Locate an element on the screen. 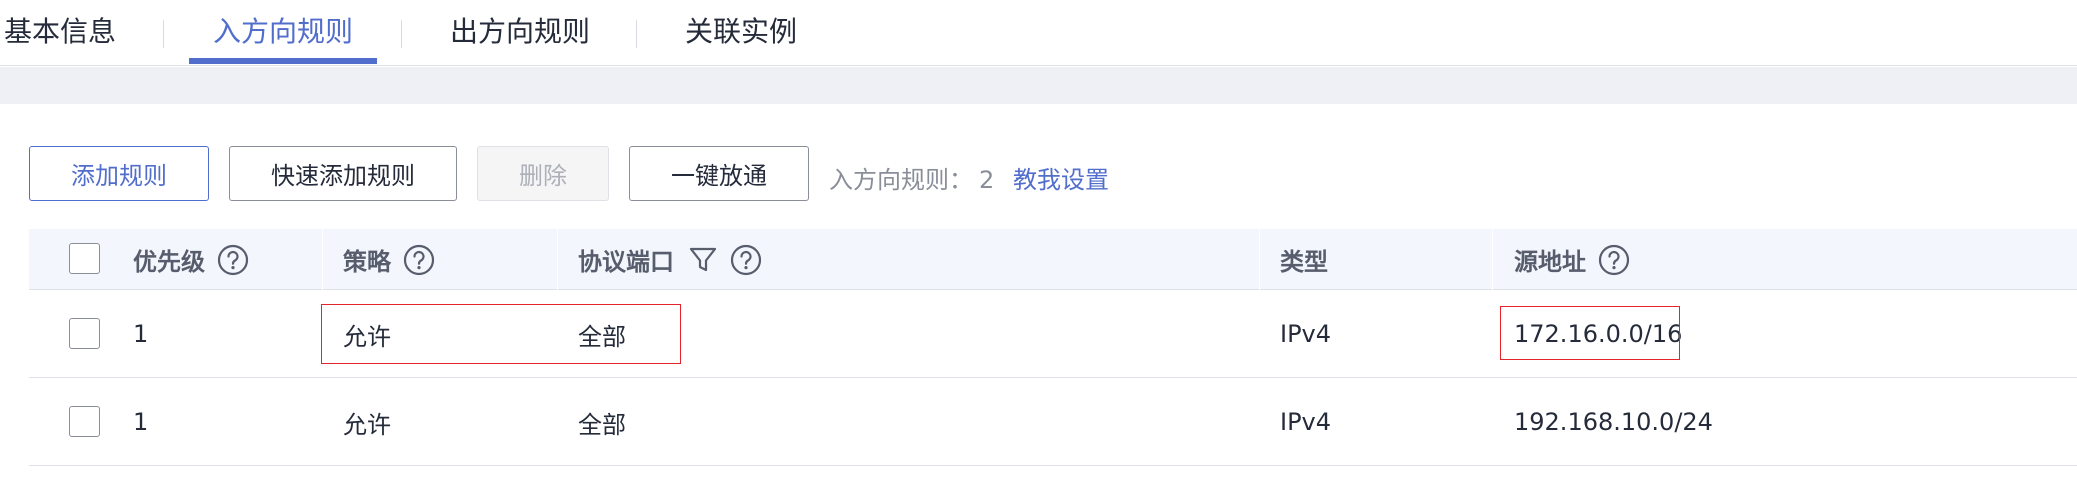  tab-associated-instances: 关联实例 is located at coordinates (741, 32).